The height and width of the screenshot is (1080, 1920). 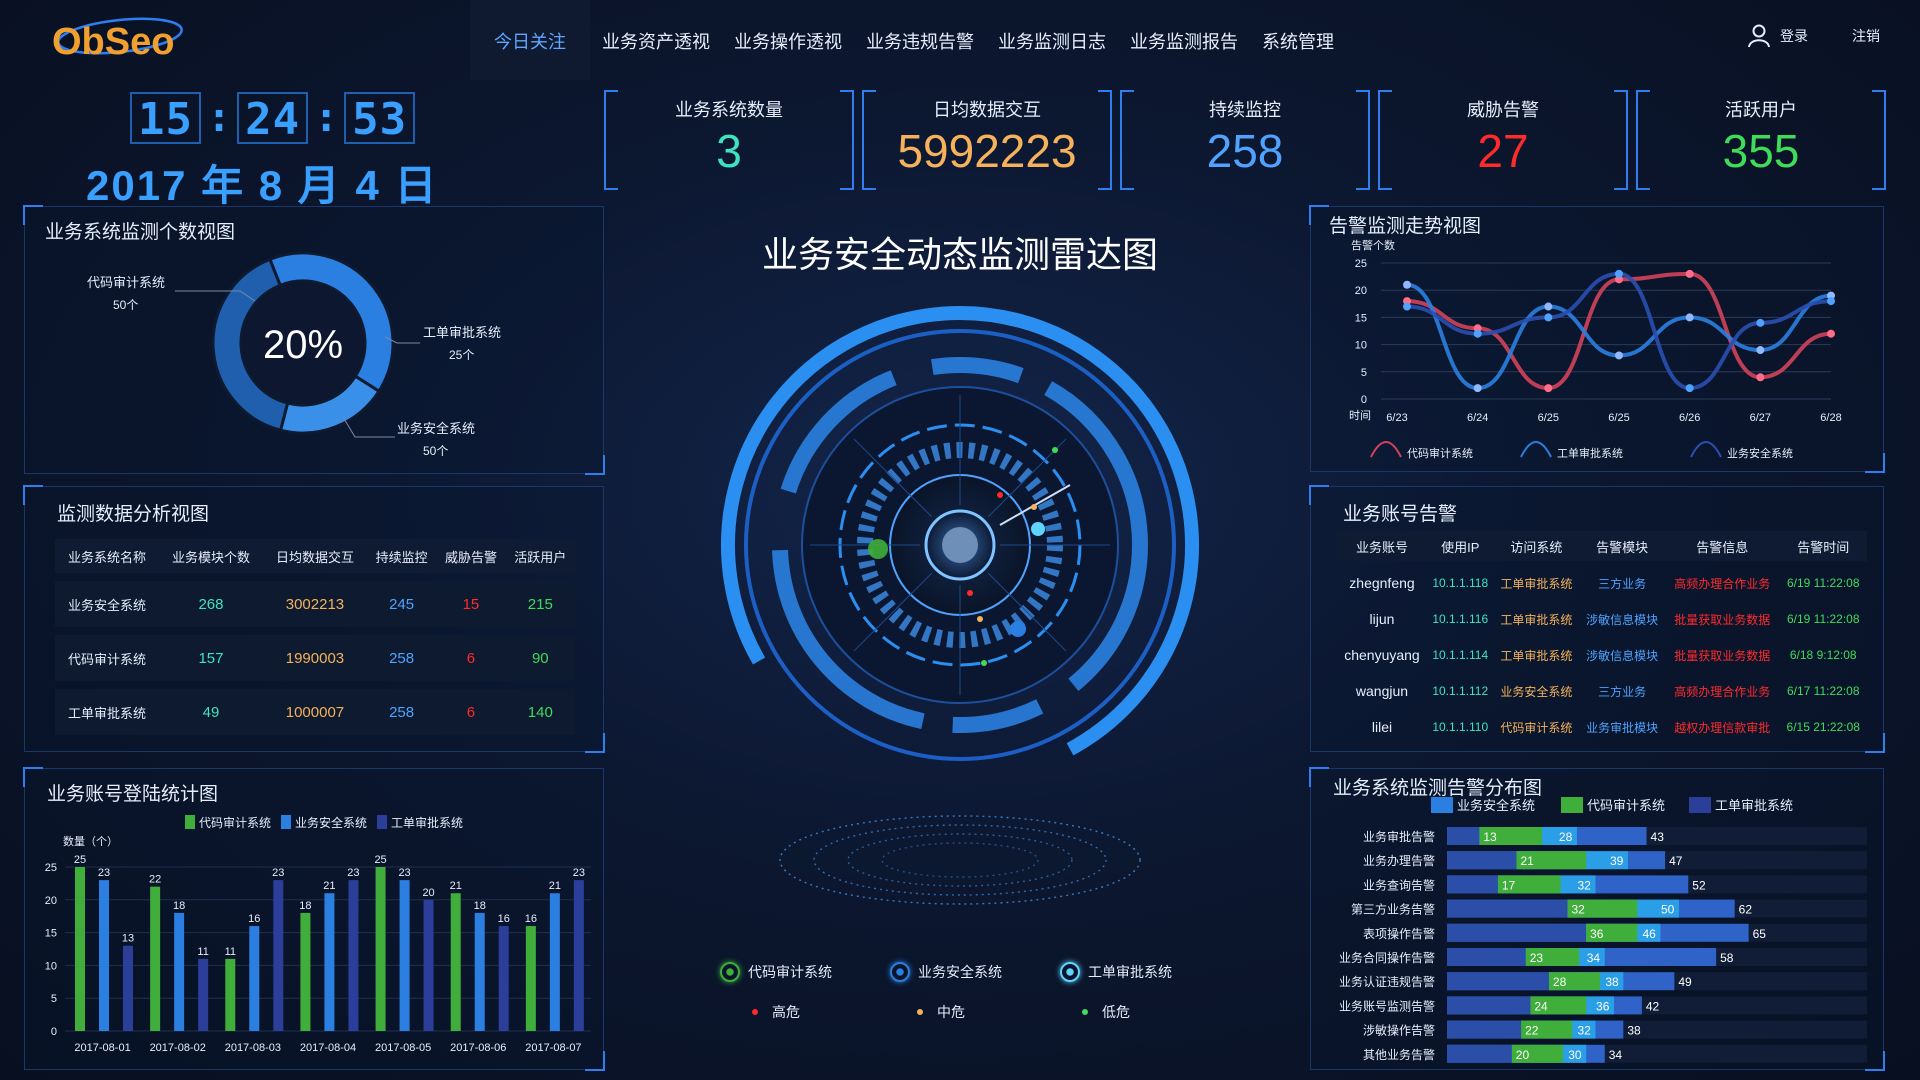 What do you see at coordinates (960, 860) in the screenshot?
I see `base-platform-ring` at bounding box center [960, 860].